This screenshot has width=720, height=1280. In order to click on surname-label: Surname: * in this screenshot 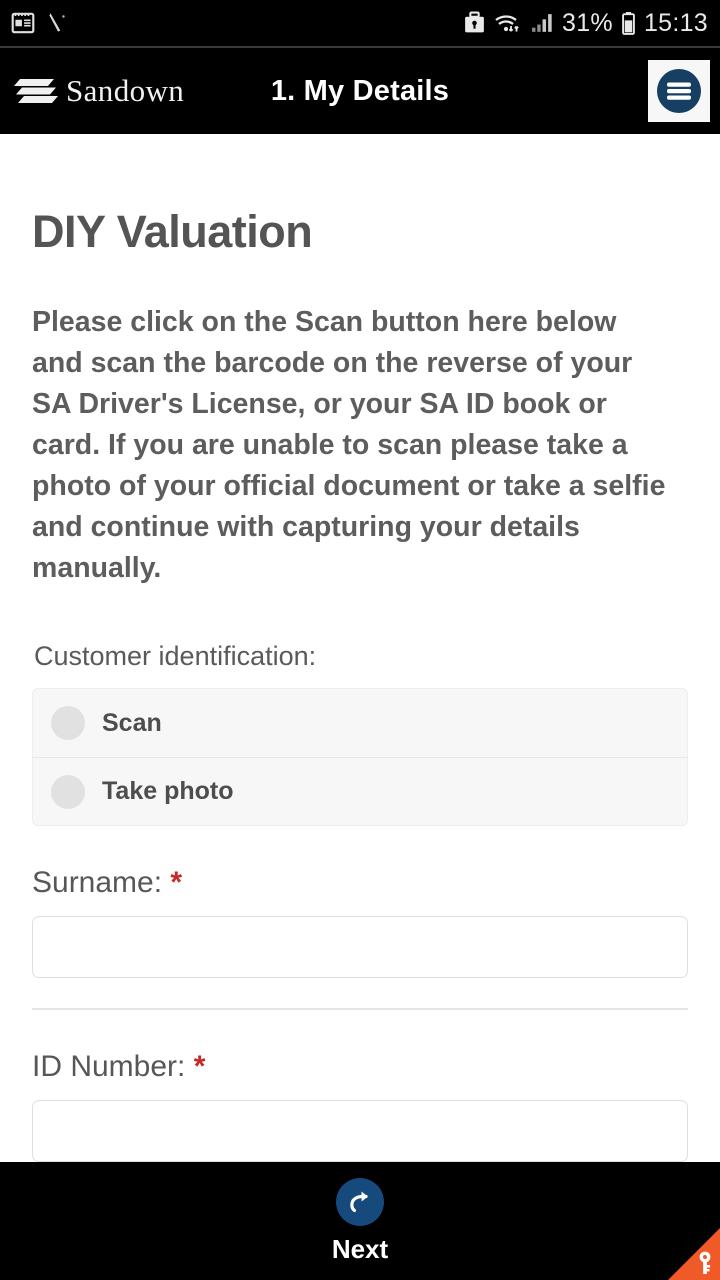, I will do `click(376, 883)`.